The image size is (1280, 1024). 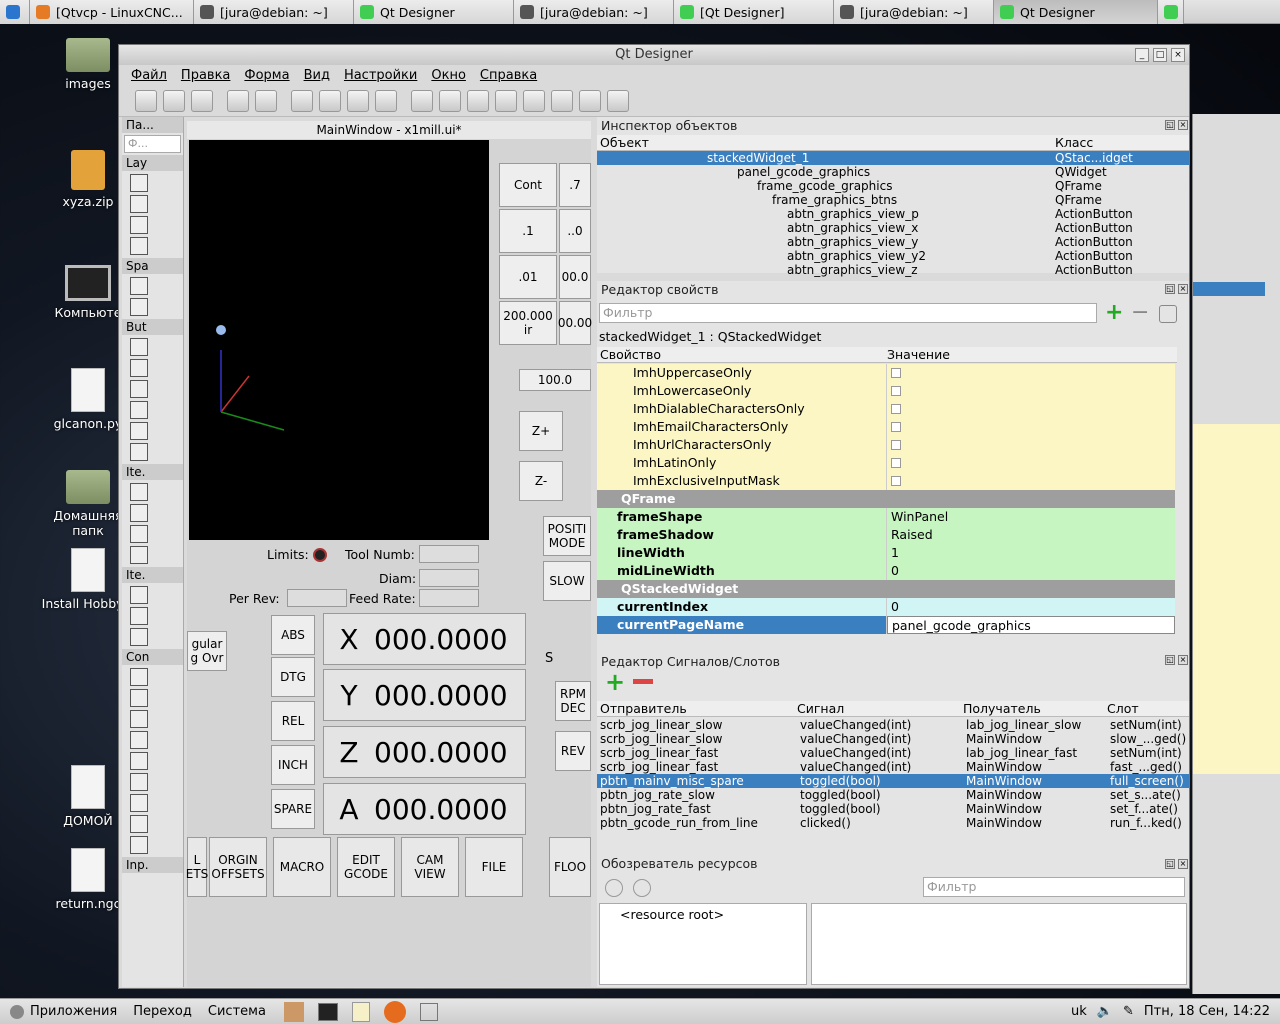 What do you see at coordinates (528, 231) in the screenshot?
I see `jog-01-button: .1` at bounding box center [528, 231].